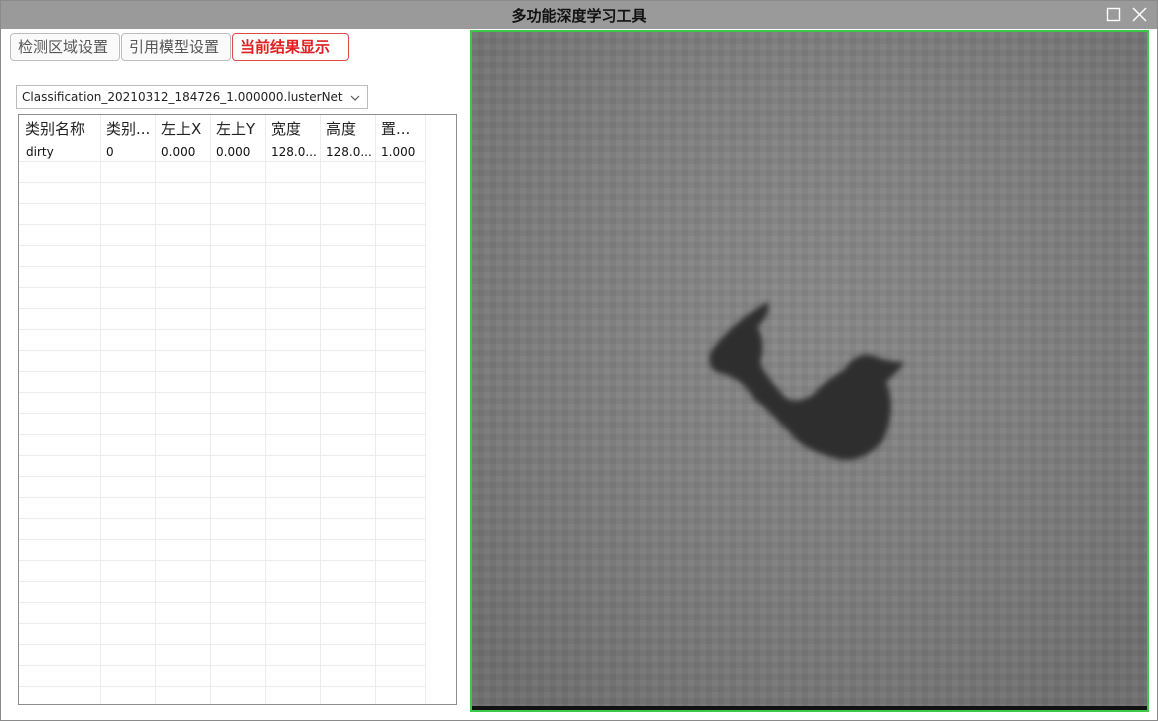 This screenshot has height=721, width=1158. Describe the element at coordinates (62, 129) in the screenshot. I see `header-class-name: 类别名称` at that location.